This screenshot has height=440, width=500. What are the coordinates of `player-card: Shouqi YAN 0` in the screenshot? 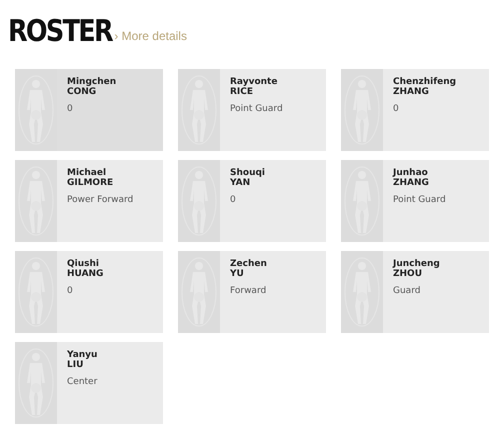 It's located at (252, 201).